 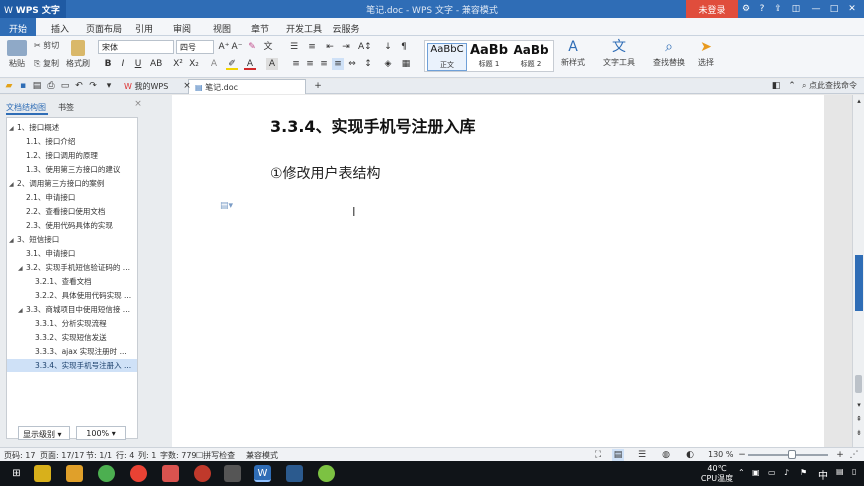 What do you see at coordinates (123, 64) in the screenshot?
I see `italic-icon: I` at bounding box center [123, 64].